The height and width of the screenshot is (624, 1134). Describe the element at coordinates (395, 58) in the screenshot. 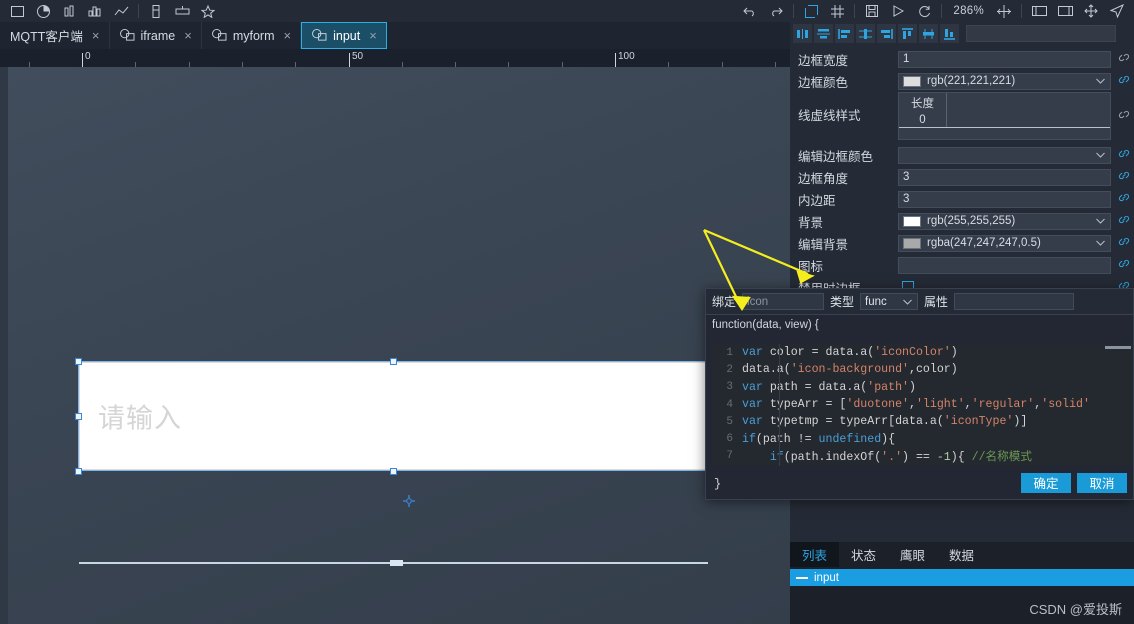

I see `horizontal-ruler: 0 50 100` at that location.